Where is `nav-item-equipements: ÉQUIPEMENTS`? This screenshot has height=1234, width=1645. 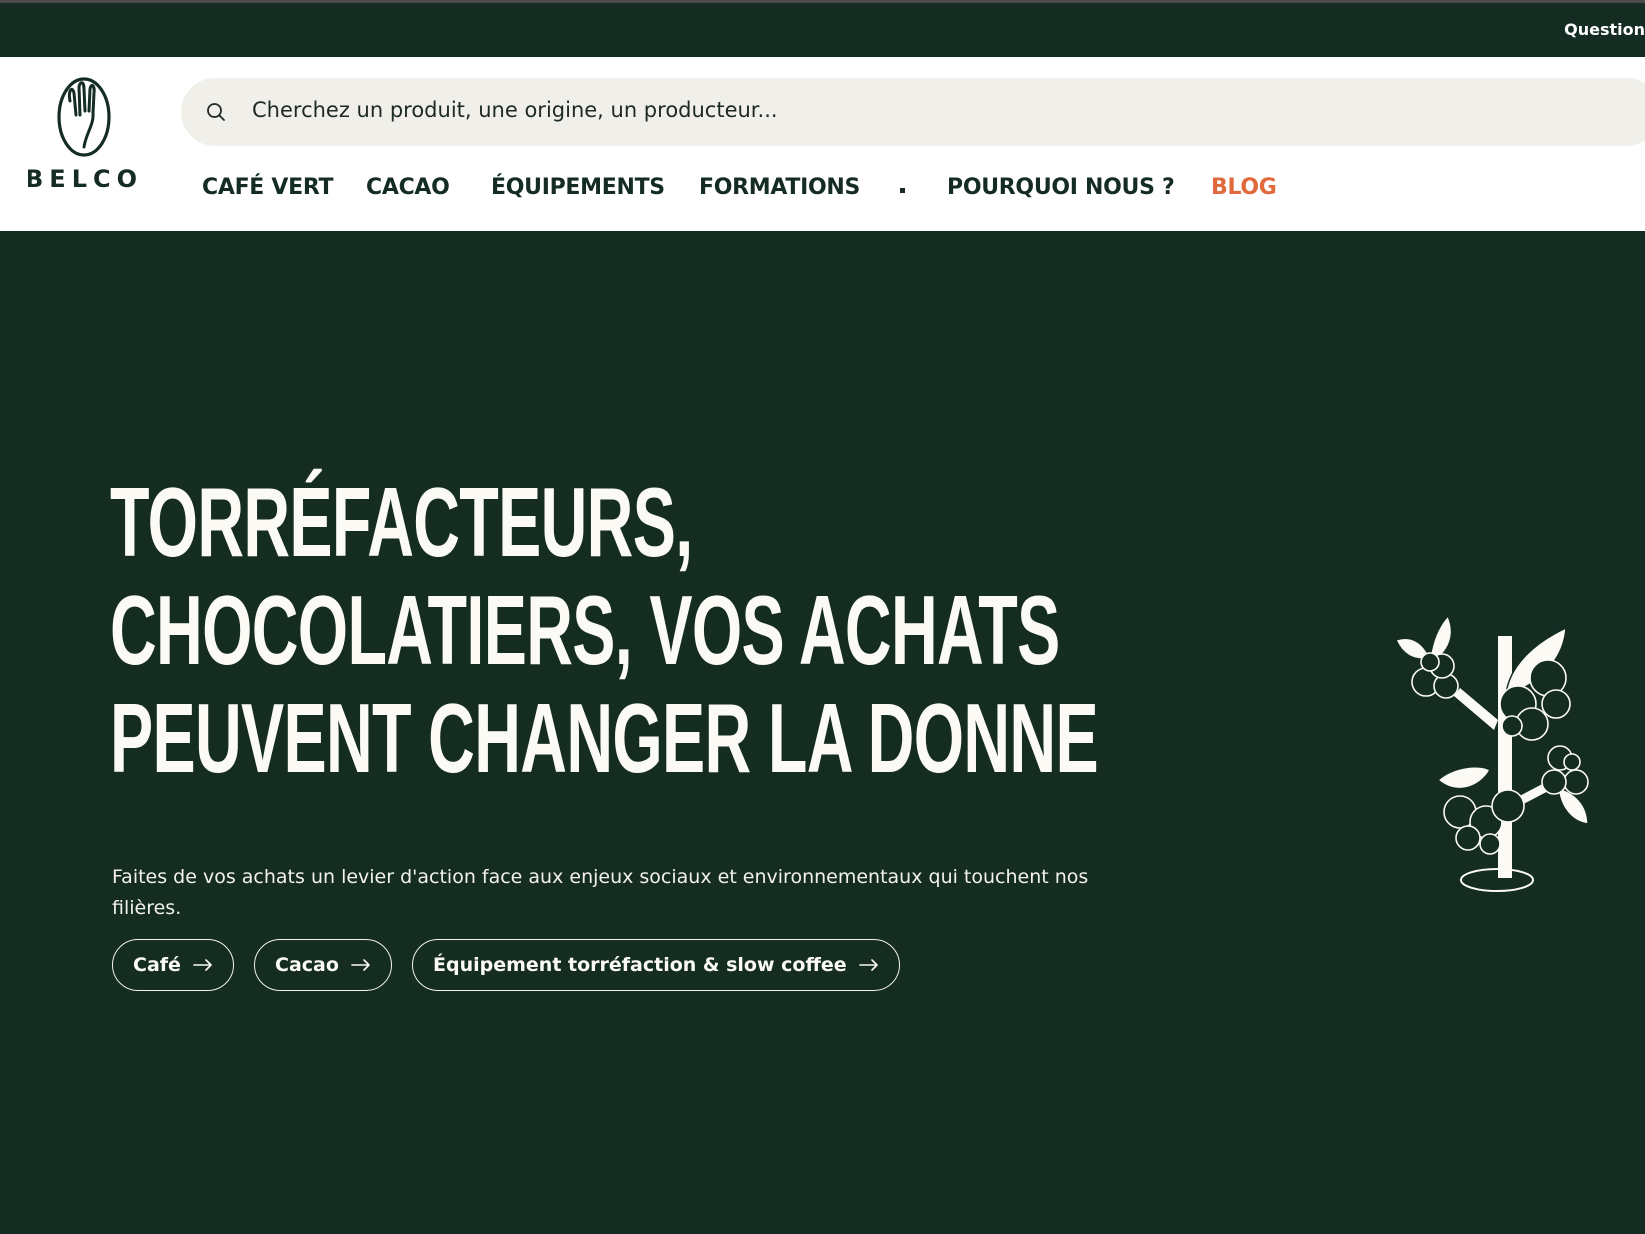
nav-item-equipements: ÉQUIPEMENTS is located at coordinates (578, 187).